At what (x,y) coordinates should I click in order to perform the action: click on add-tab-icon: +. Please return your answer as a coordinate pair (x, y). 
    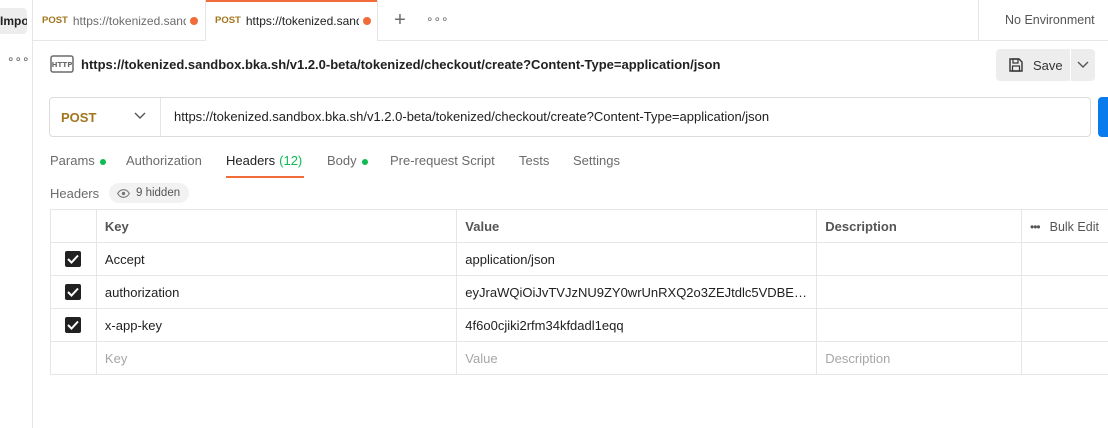
    Looking at the image, I should click on (400, 20).